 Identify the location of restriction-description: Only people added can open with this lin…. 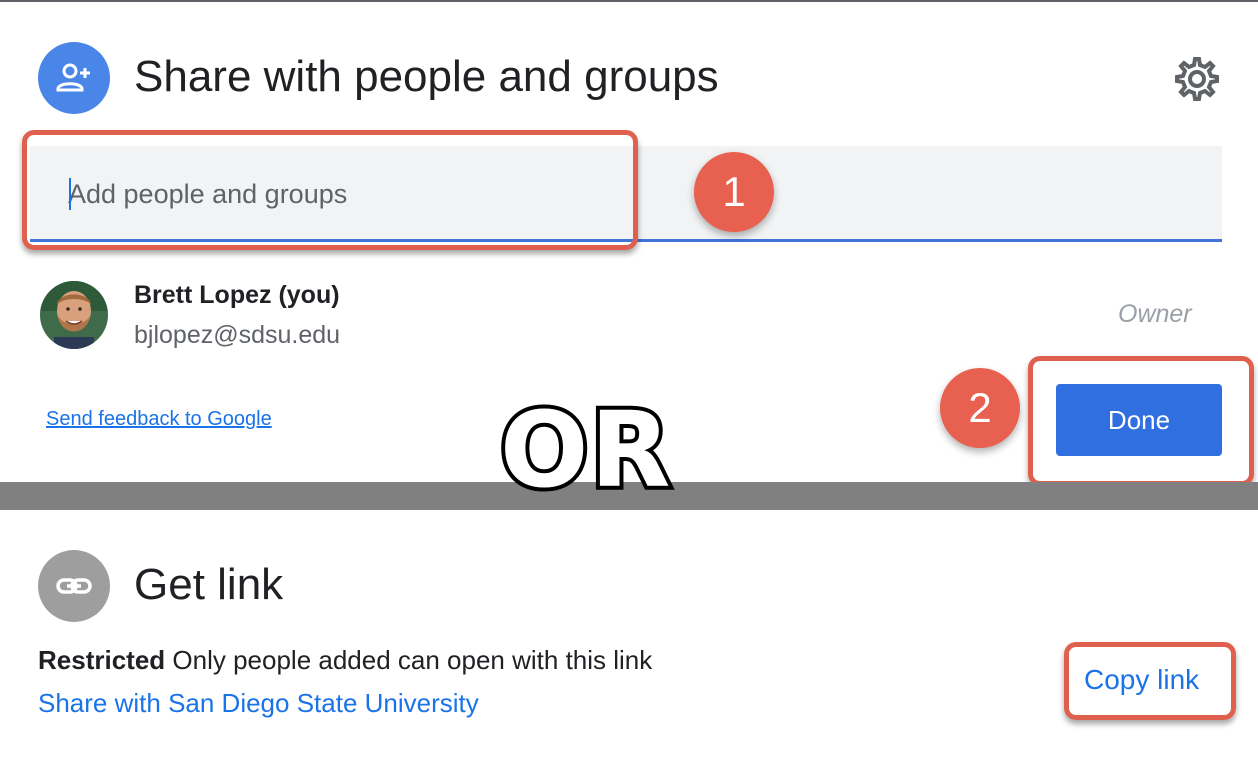
(412, 660).